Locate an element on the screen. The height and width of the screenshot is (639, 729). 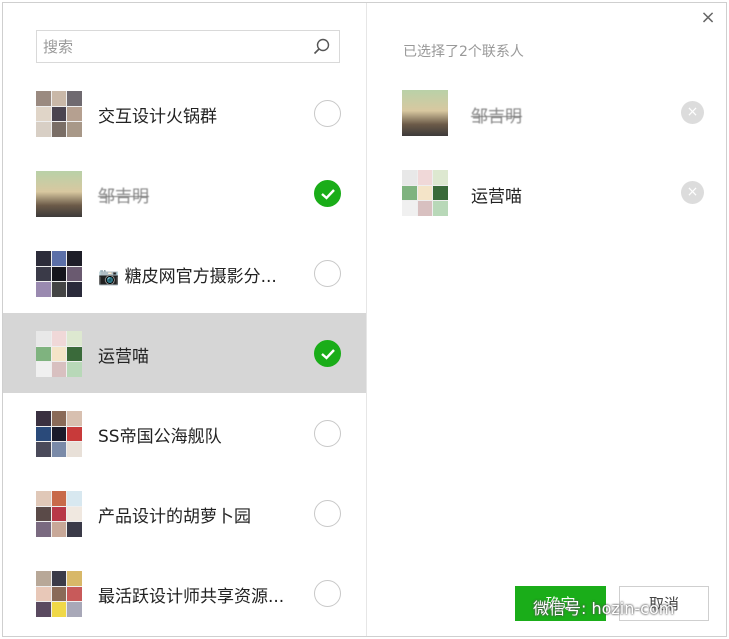
list-item: 交互设计火锅群 is located at coordinates (184, 113).